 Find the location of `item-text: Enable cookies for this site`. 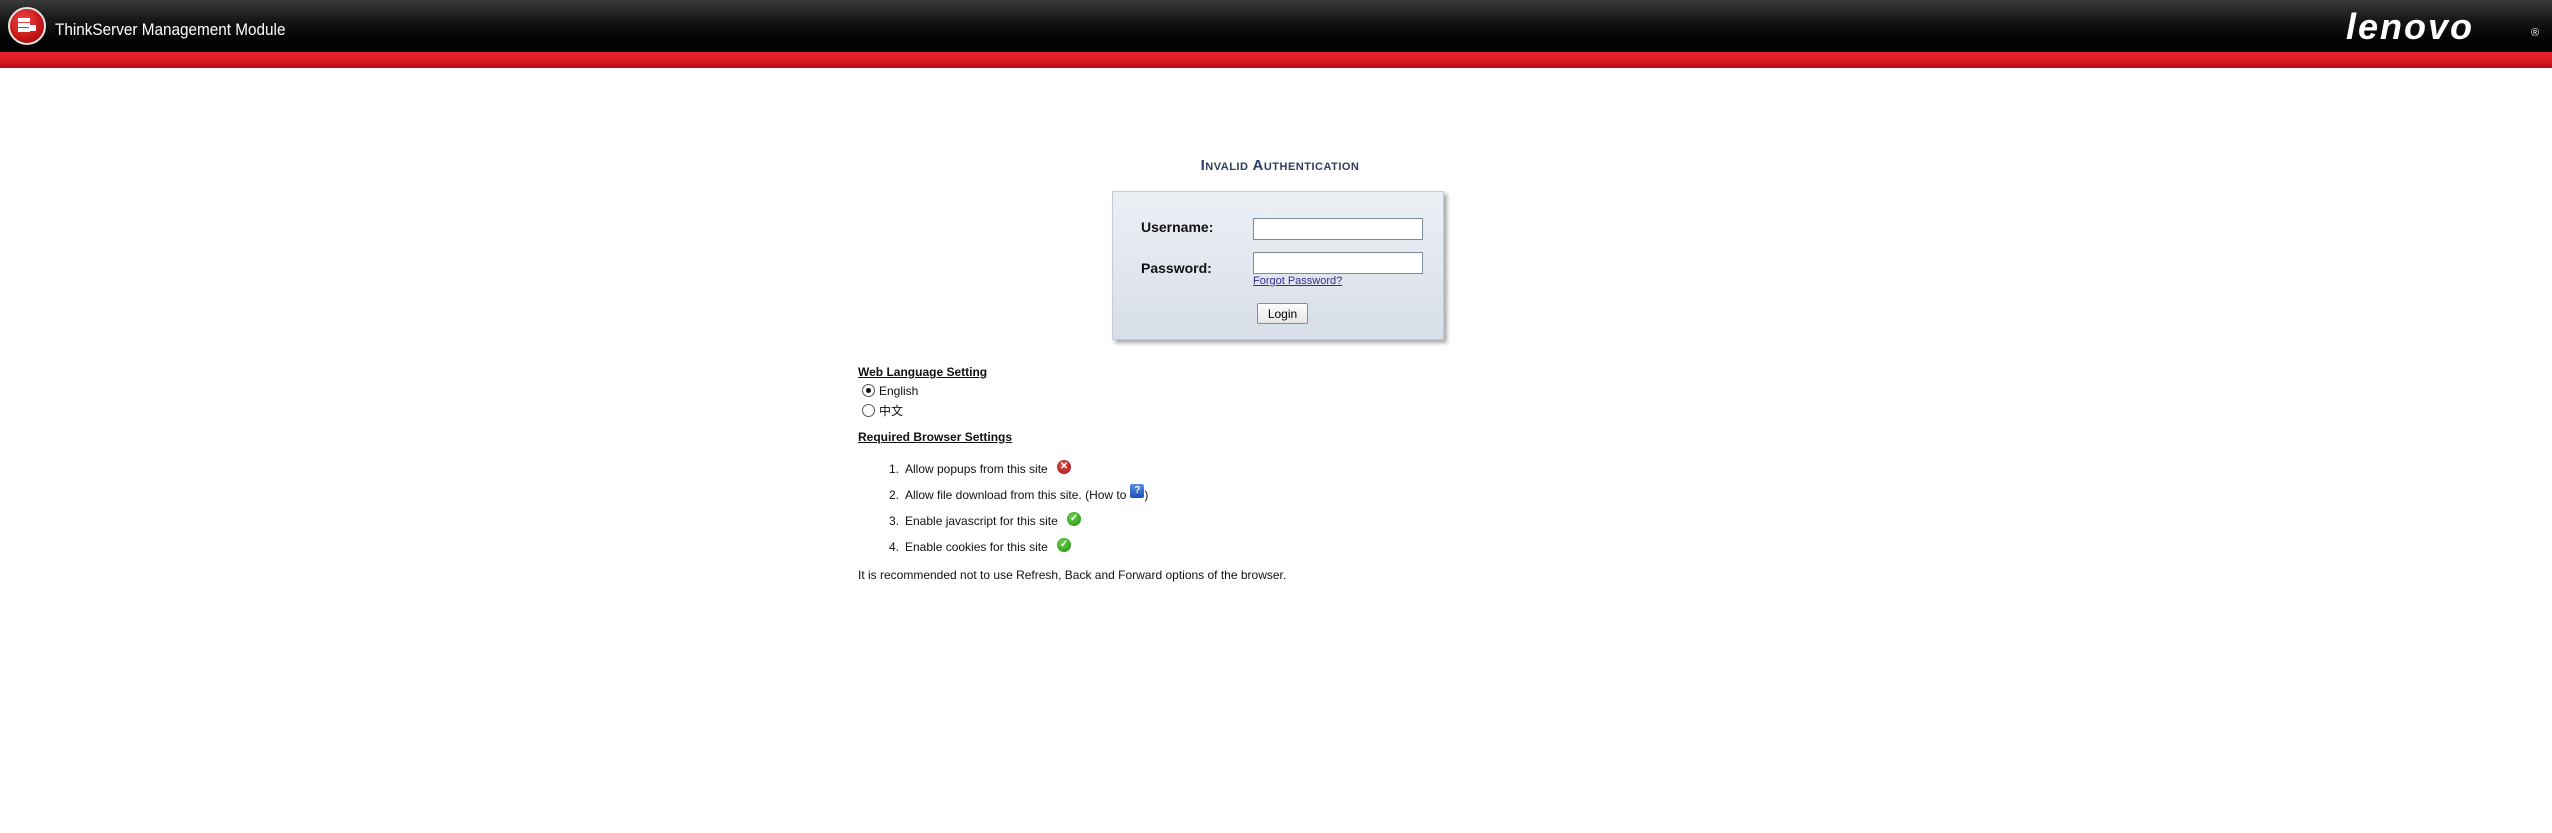

item-text: Enable cookies for this site is located at coordinates (976, 547).